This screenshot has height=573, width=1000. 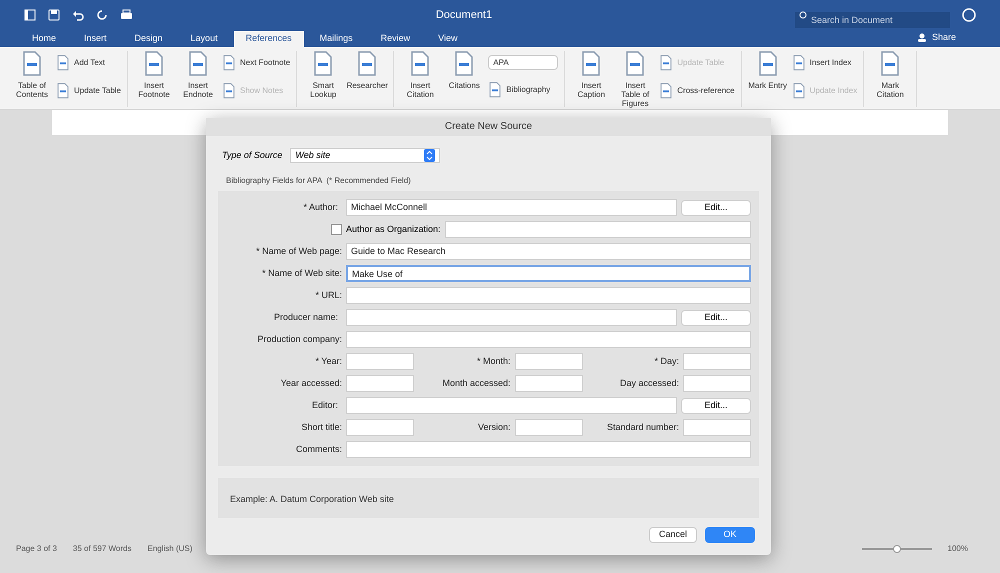 What do you see at coordinates (476, 383) in the screenshot?
I see `field-label: Month accessed:` at bounding box center [476, 383].